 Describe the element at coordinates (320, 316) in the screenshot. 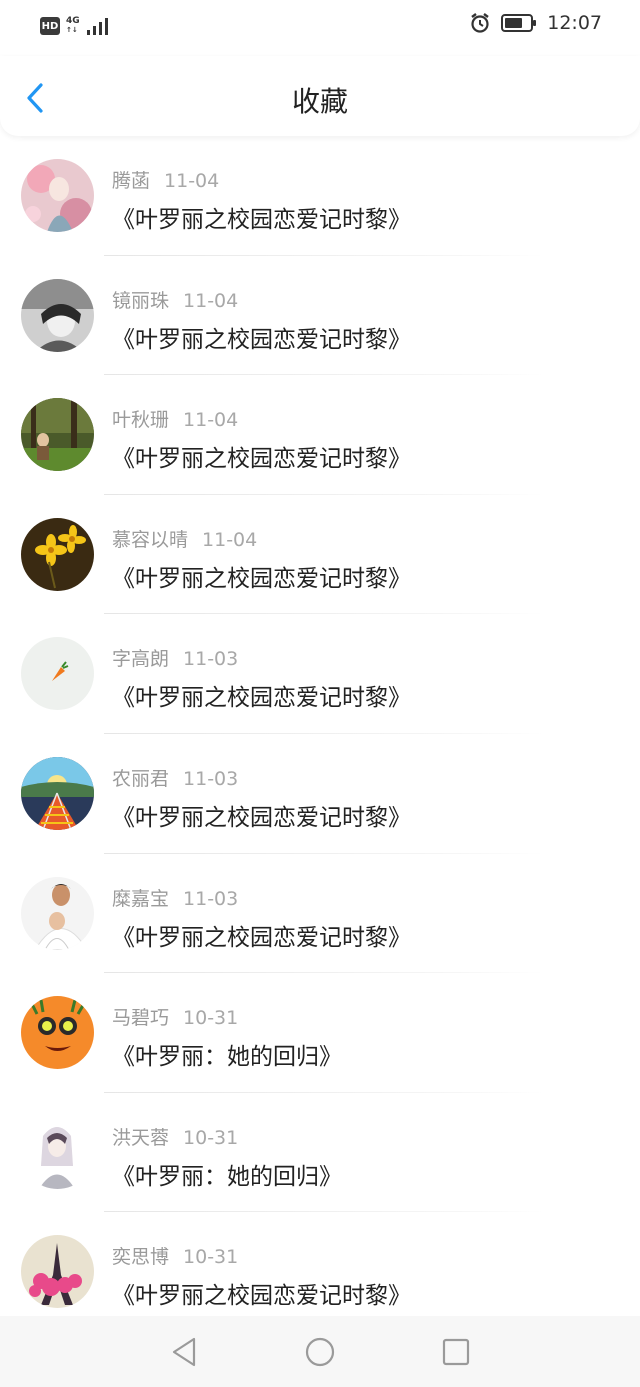

I see `list-item: 镜丽珠 11-04 《叶罗丽之校园恋爱记时黎》` at that location.